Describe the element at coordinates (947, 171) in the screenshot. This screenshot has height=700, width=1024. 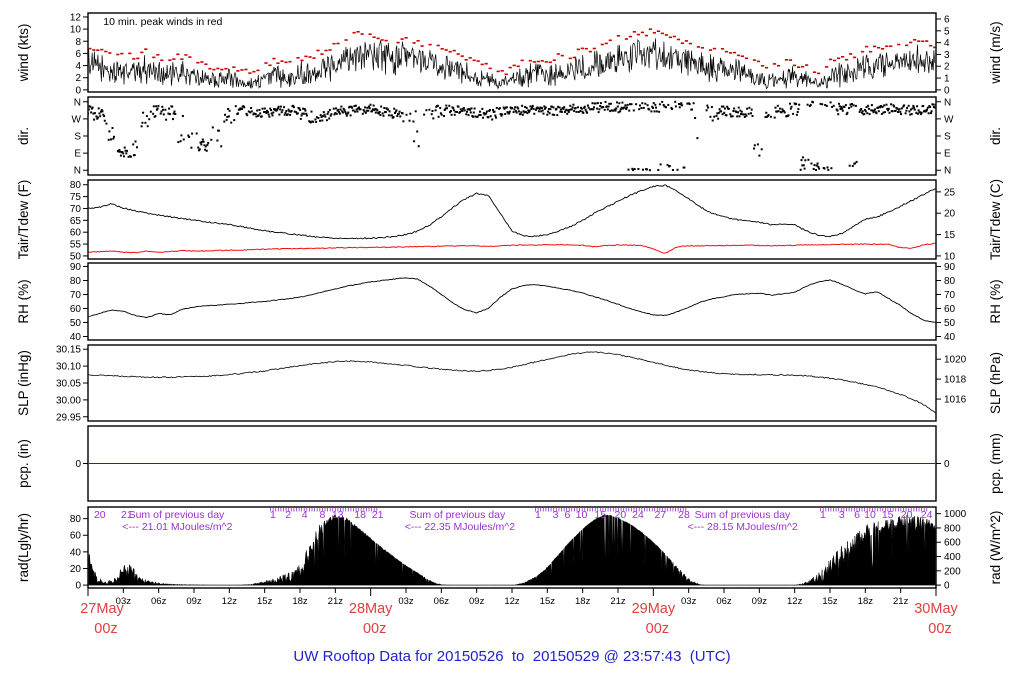
I see `dir-right-tick-label: N` at that location.